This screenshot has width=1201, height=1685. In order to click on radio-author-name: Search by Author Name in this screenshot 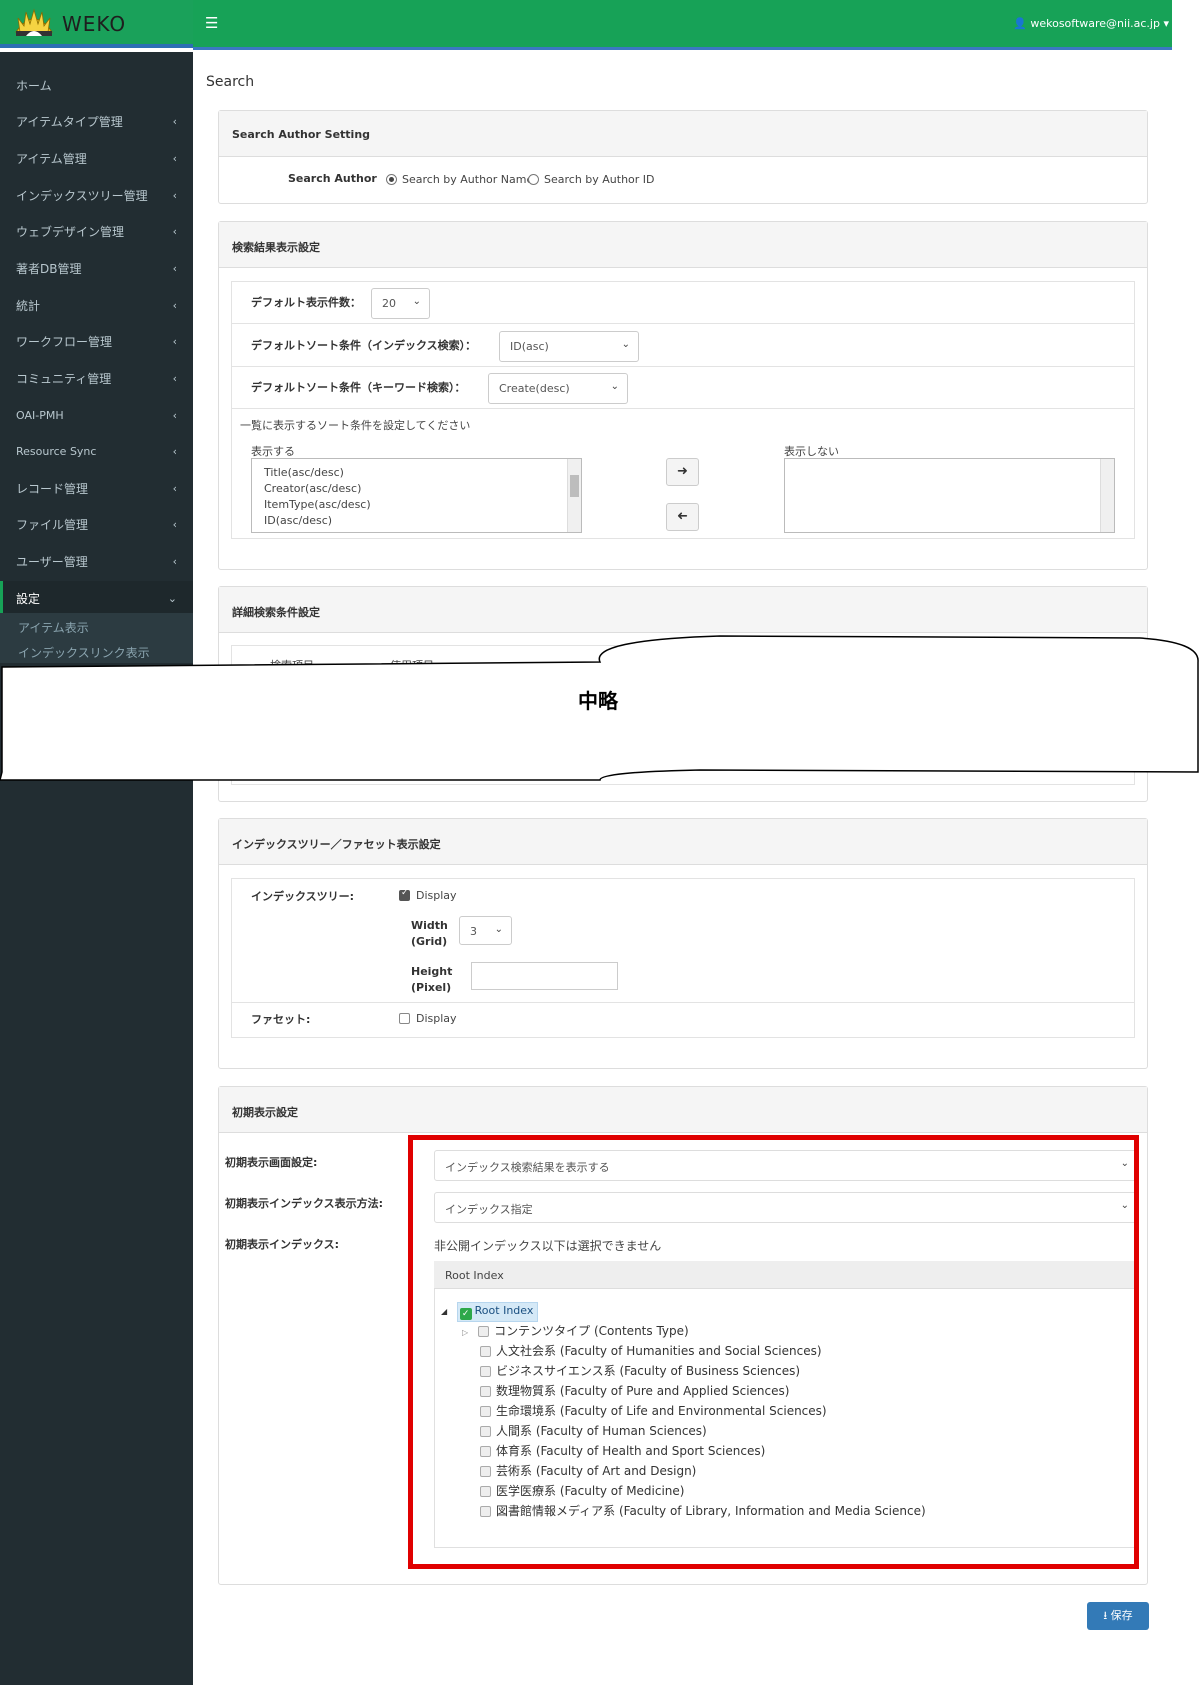, I will do `click(459, 179)`.